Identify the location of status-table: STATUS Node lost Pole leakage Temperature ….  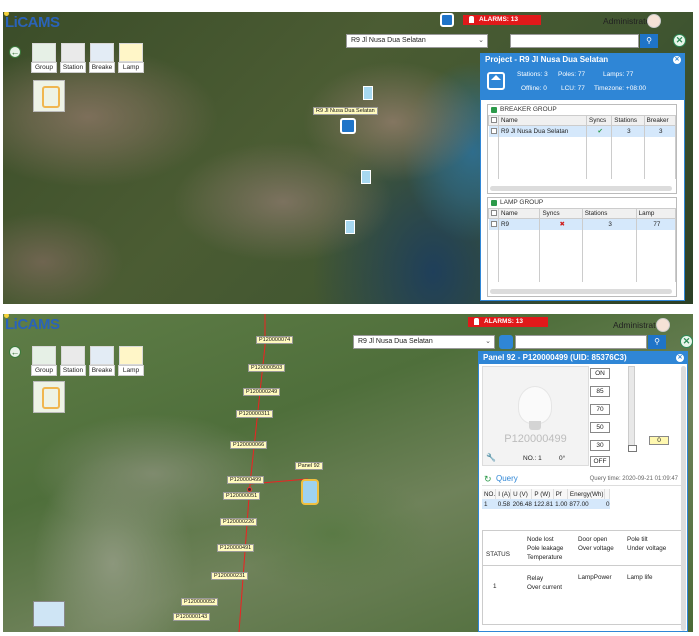
(583, 577).